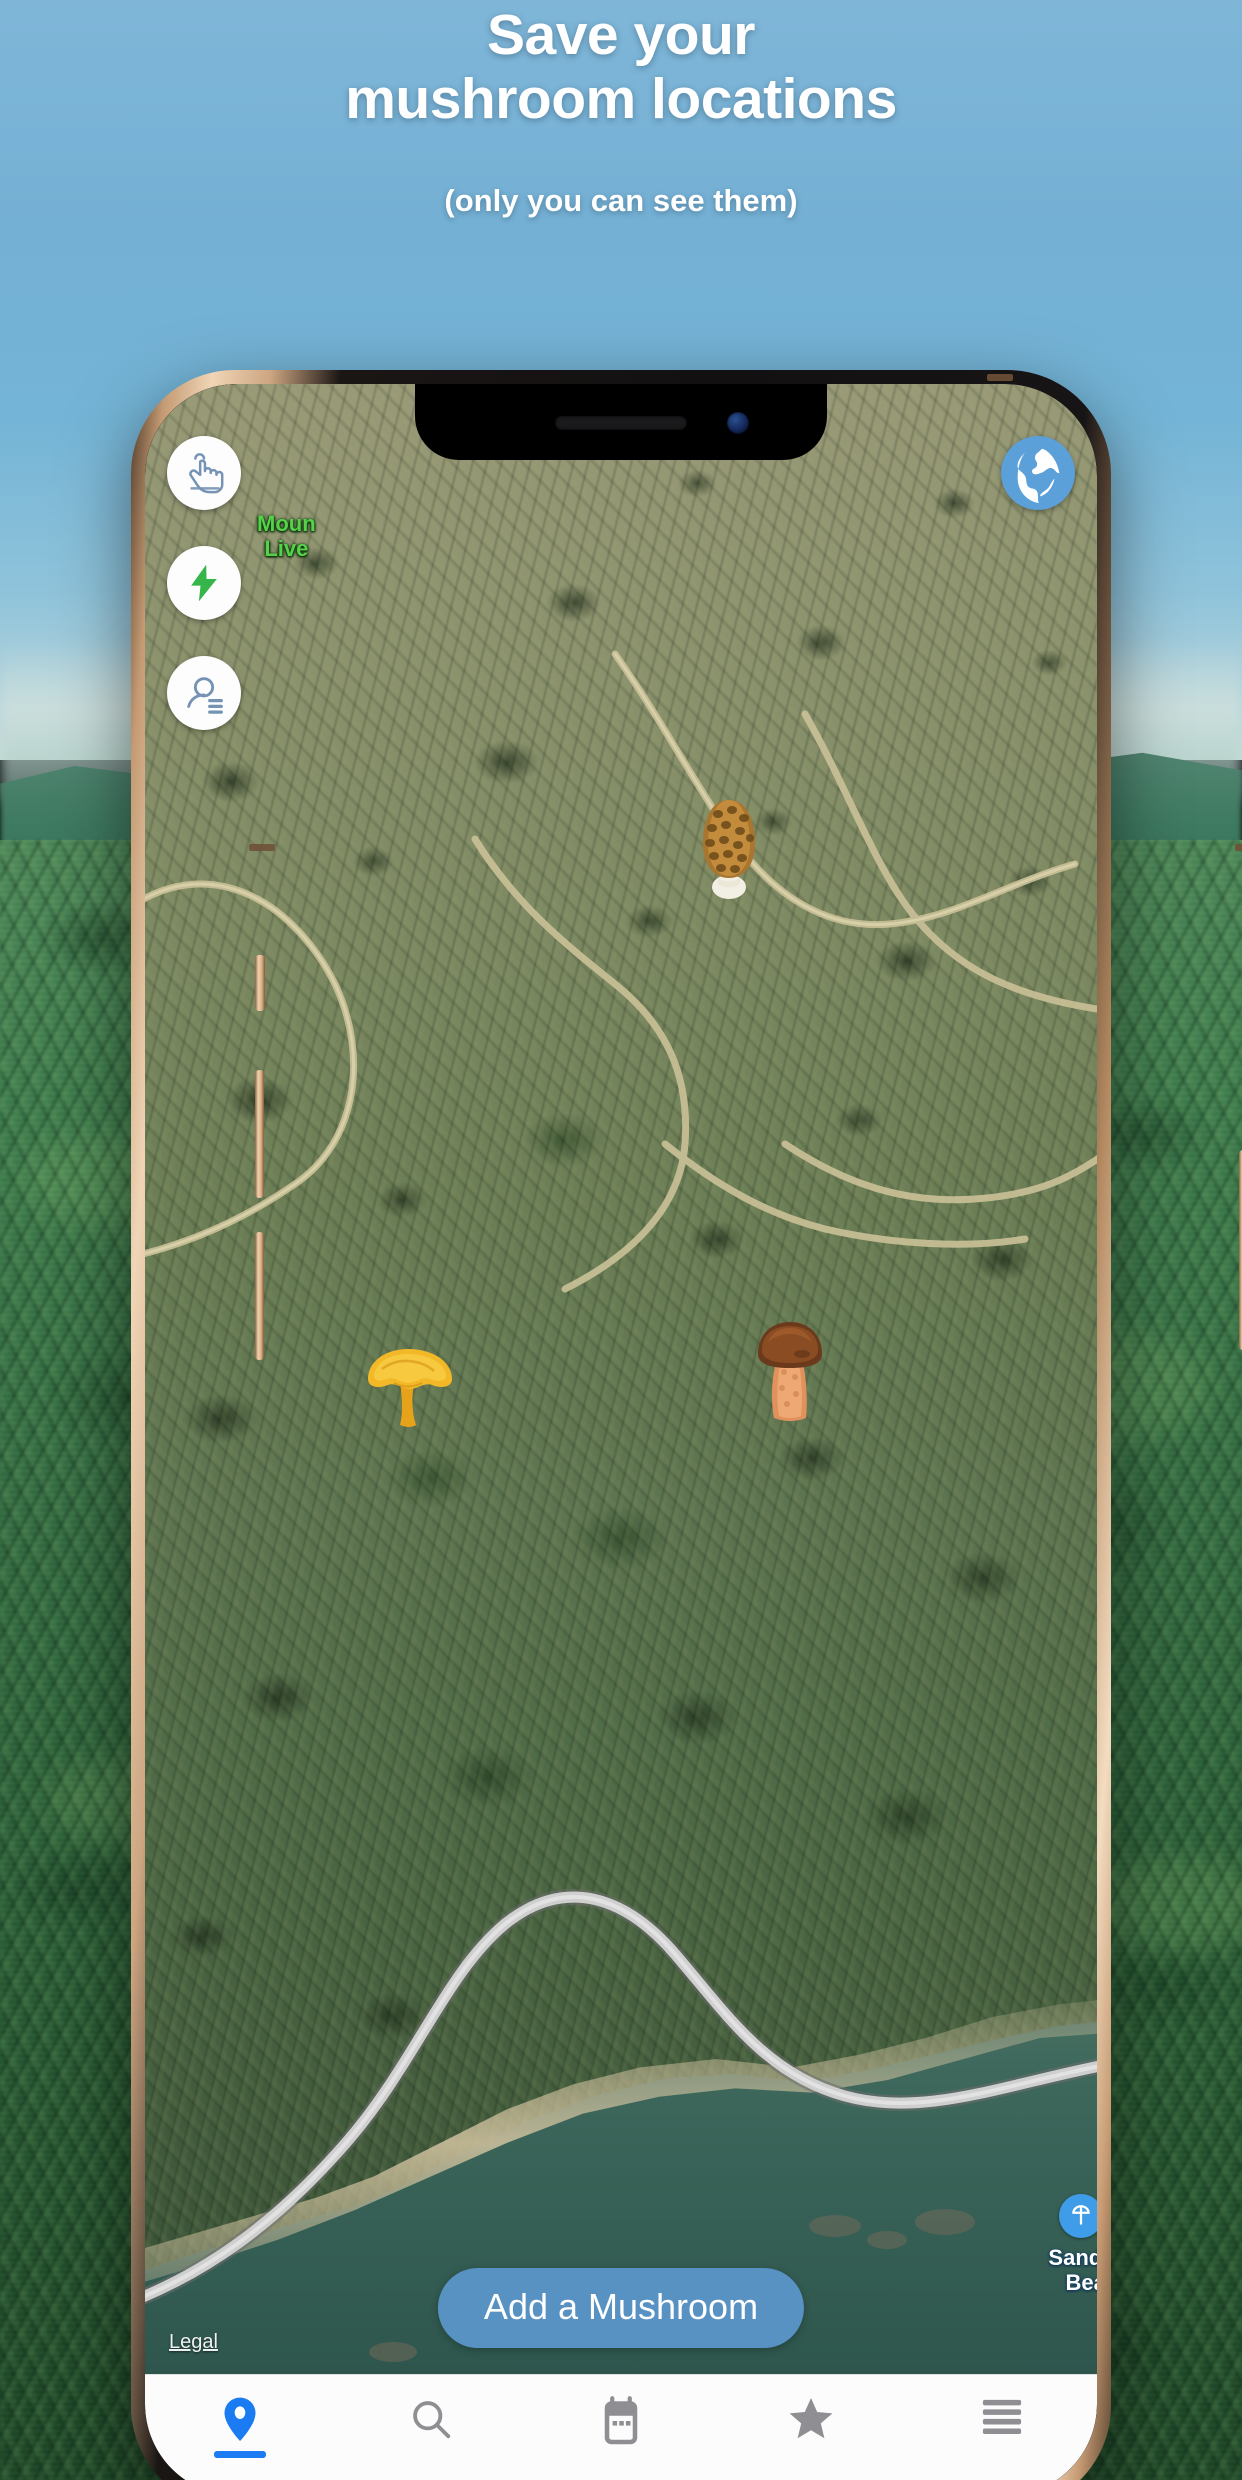  Describe the element at coordinates (621, 98) in the screenshot. I see `promo-headline-line2: mushroom locations` at that location.